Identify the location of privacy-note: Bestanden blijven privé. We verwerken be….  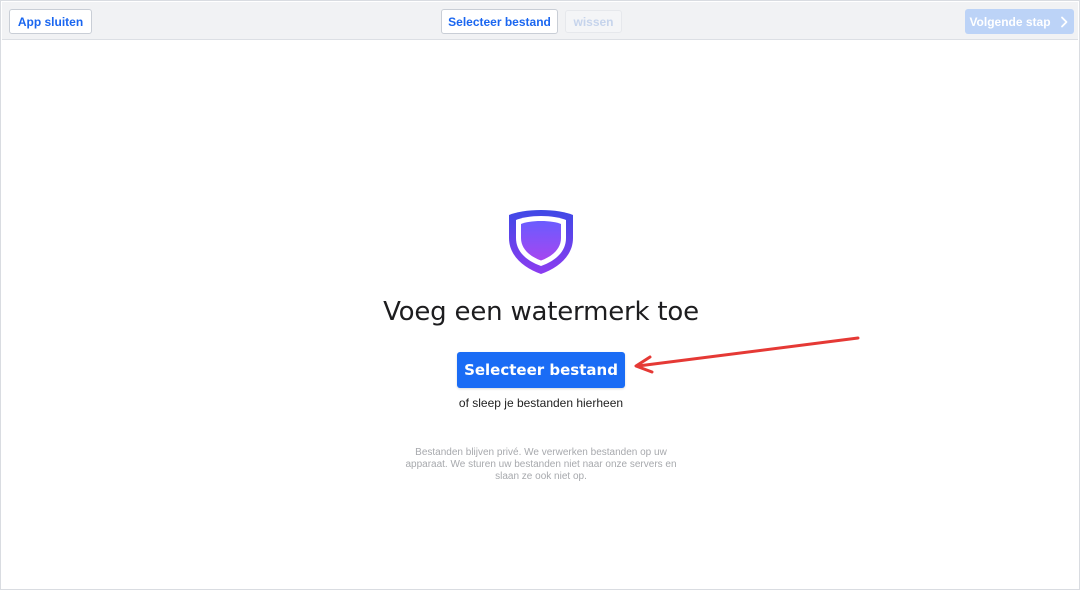
(541, 464).